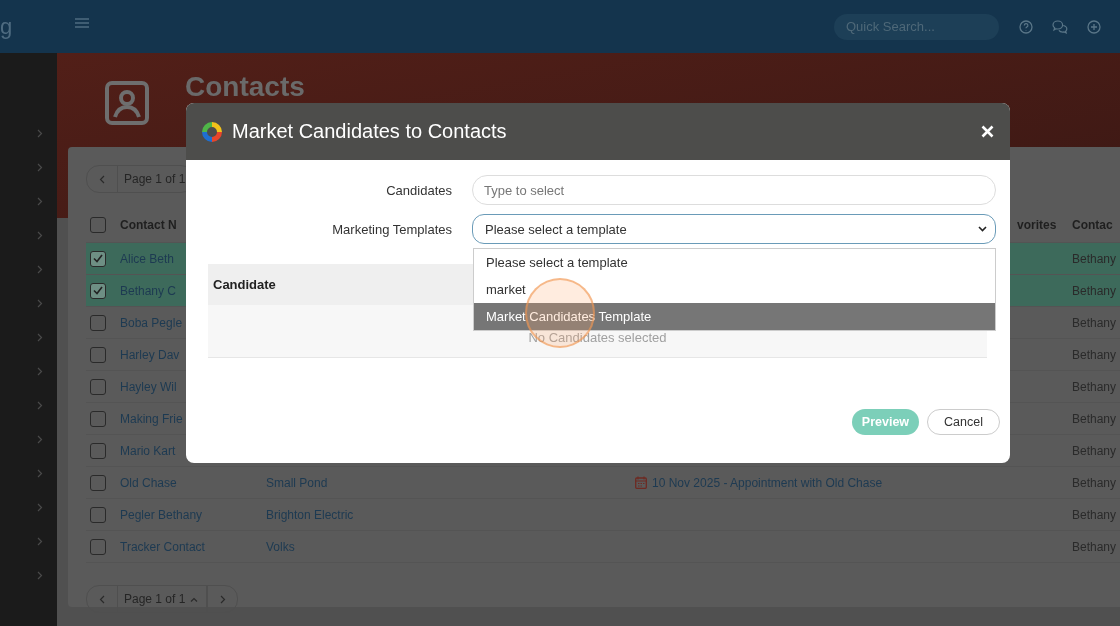  Describe the element at coordinates (391, 229) in the screenshot. I see `field-label: Marketing Templates` at that location.